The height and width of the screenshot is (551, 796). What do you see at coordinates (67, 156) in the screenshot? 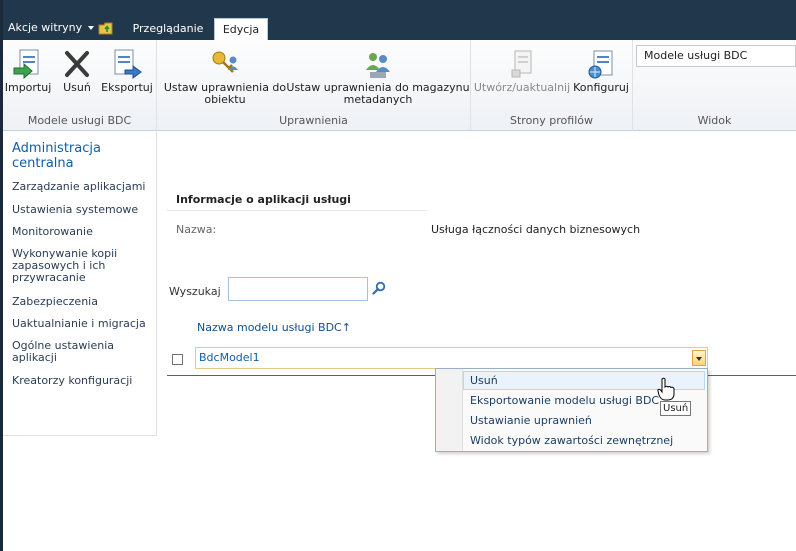
I see `nav-central-administration: Administracja centralna` at bounding box center [67, 156].